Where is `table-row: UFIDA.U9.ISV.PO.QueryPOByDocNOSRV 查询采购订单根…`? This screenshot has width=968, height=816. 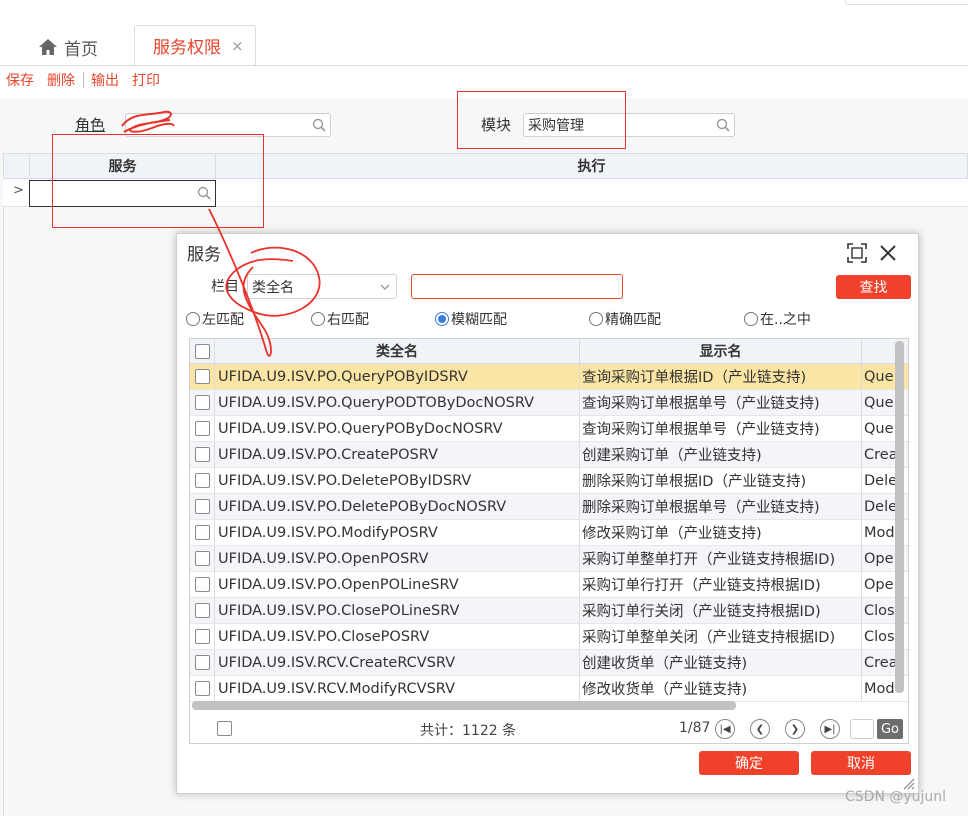 table-row: UFIDA.U9.ISV.PO.QueryPOByDocNOSRV 查询采购订单根… is located at coordinates (549, 429).